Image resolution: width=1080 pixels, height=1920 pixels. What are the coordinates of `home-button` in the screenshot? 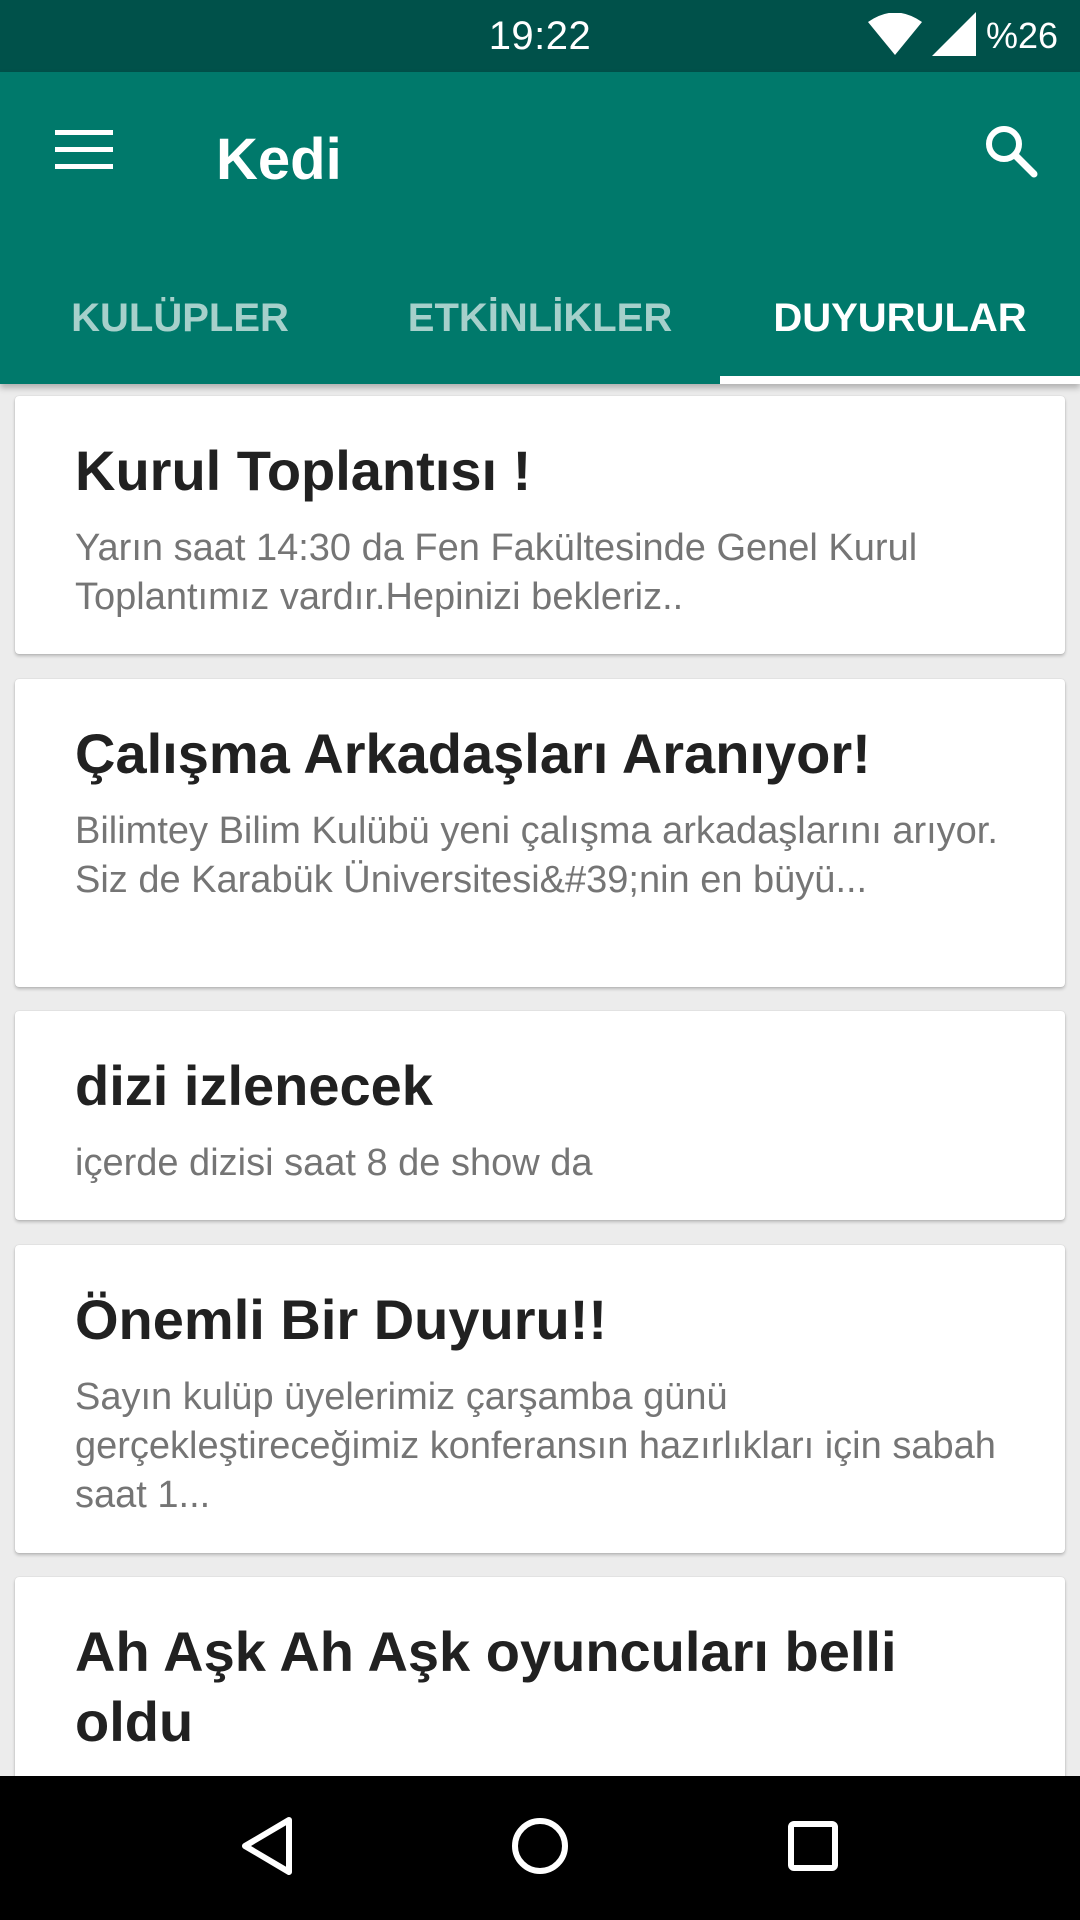 It's located at (540, 1848).